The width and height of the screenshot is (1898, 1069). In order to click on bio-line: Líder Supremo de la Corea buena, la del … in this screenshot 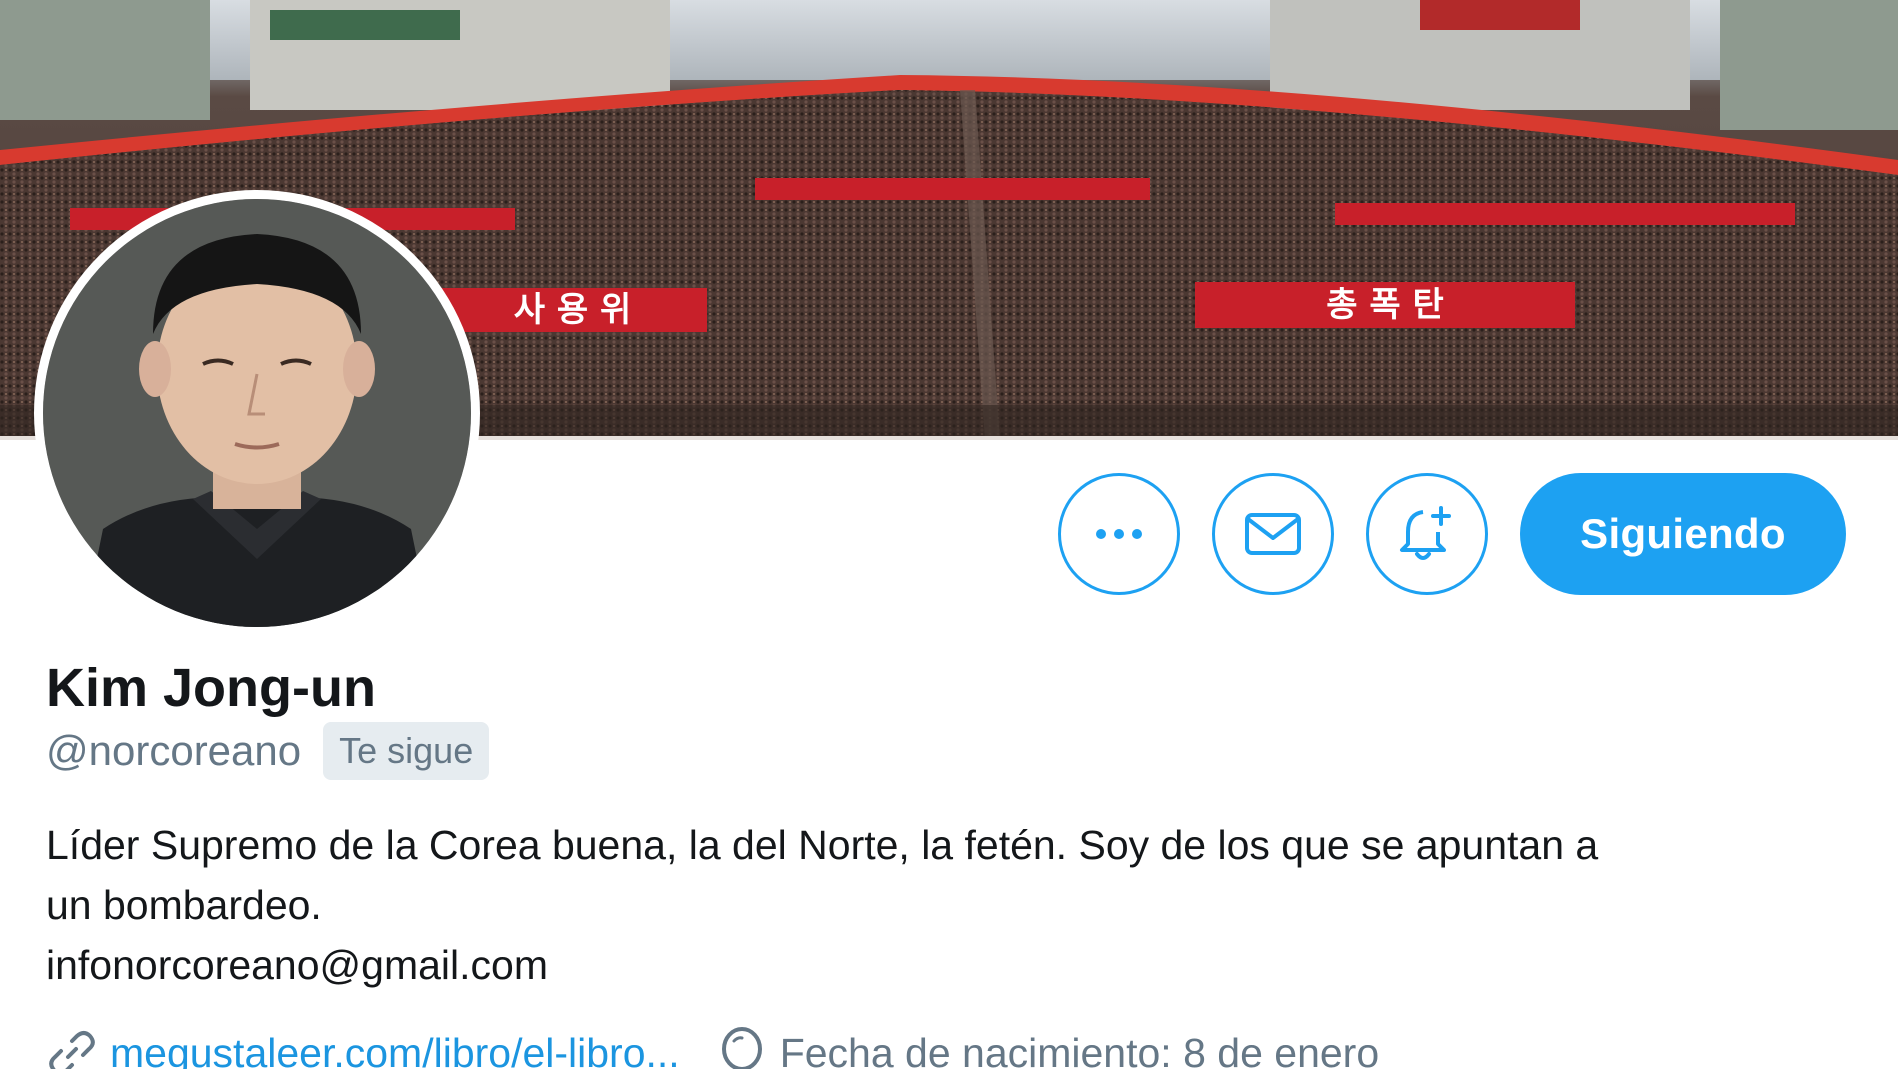, I will do `click(822, 845)`.